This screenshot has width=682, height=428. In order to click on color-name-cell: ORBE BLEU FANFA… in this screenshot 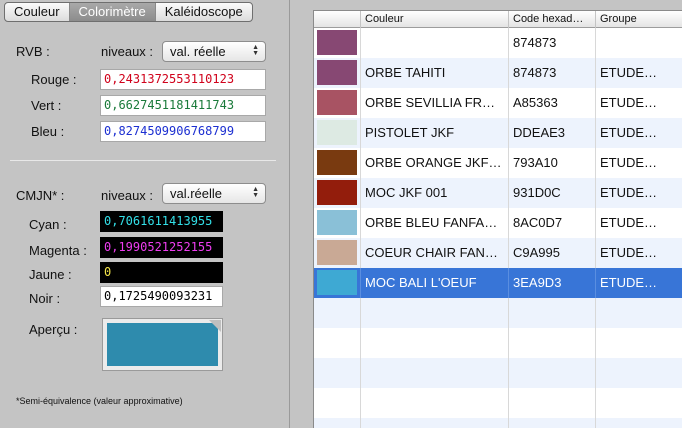, I will do `click(435, 223)`.